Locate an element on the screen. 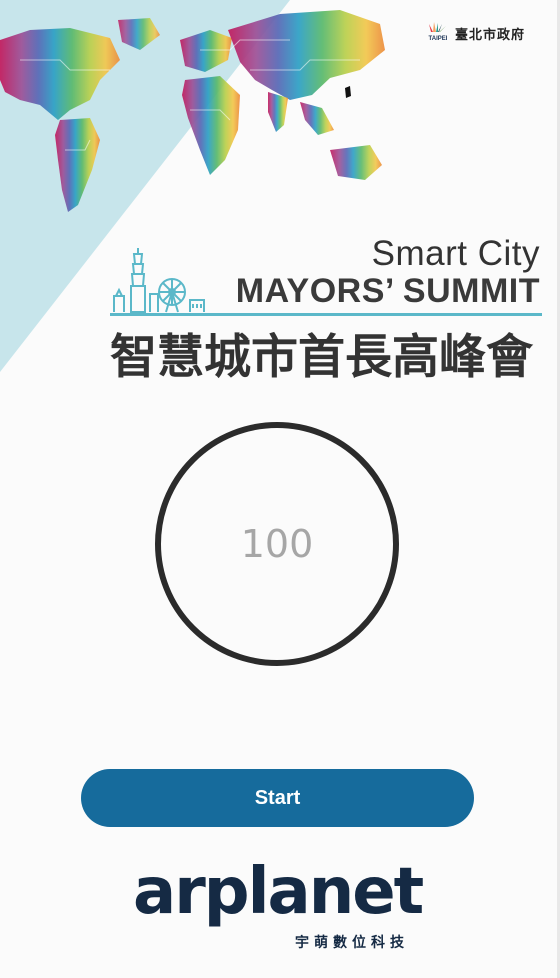  world-map-icon is located at coordinates (192, 111).